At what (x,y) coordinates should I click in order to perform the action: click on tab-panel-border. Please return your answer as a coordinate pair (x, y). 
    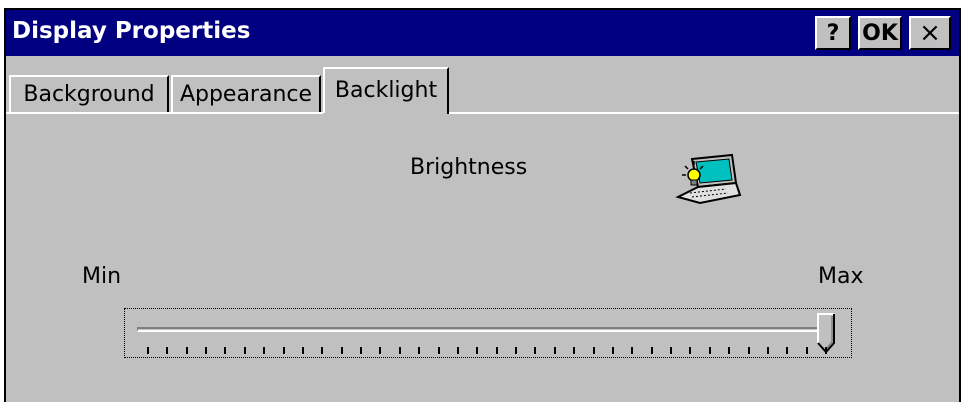
    Looking at the image, I should click on (482, 113).